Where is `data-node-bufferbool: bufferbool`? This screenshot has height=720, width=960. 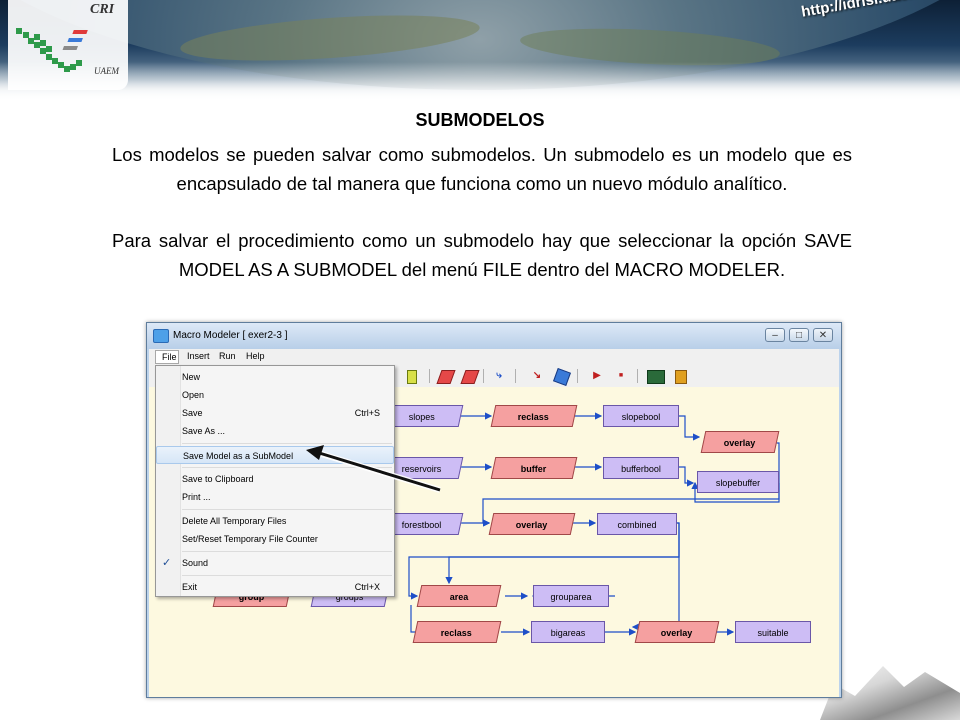
data-node-bufferbool: bufferbool is located at coordinates (641, 468).